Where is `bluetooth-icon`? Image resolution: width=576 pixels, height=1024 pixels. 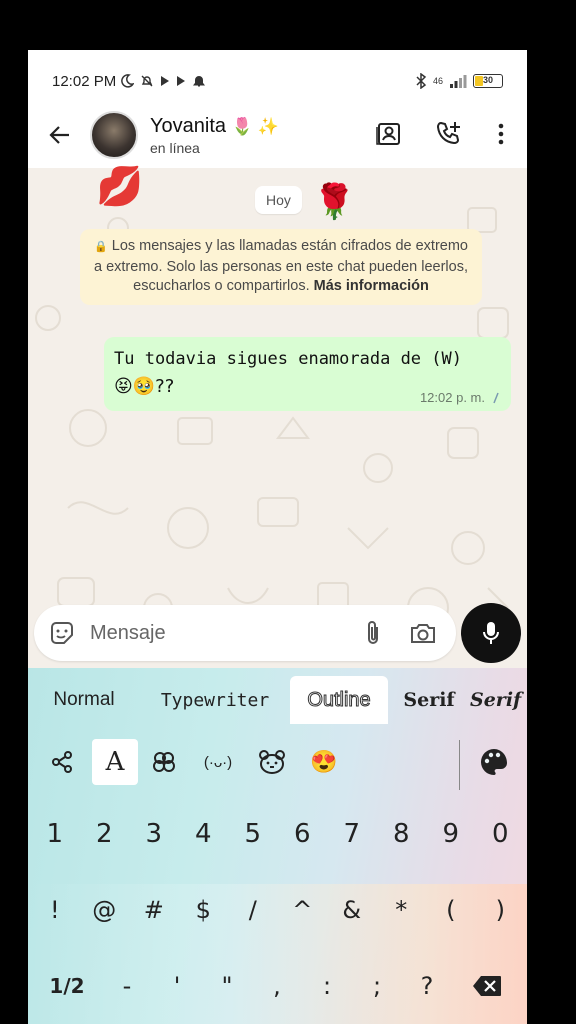 bluetooth-icon is located at coordinates (421, 81).